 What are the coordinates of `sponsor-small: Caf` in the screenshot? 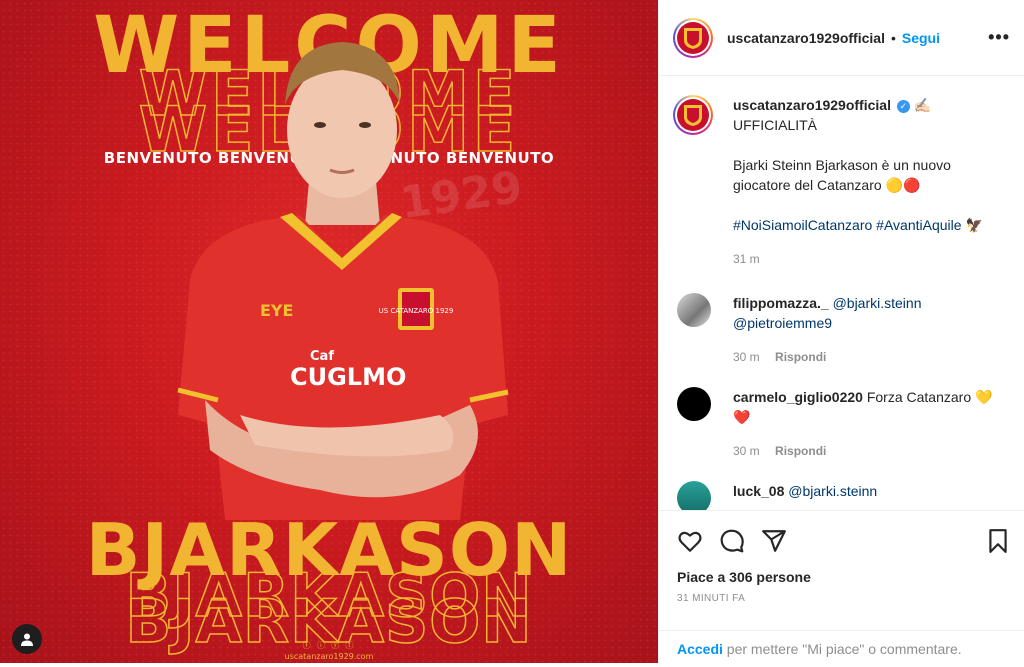 It's located at (322, 356).